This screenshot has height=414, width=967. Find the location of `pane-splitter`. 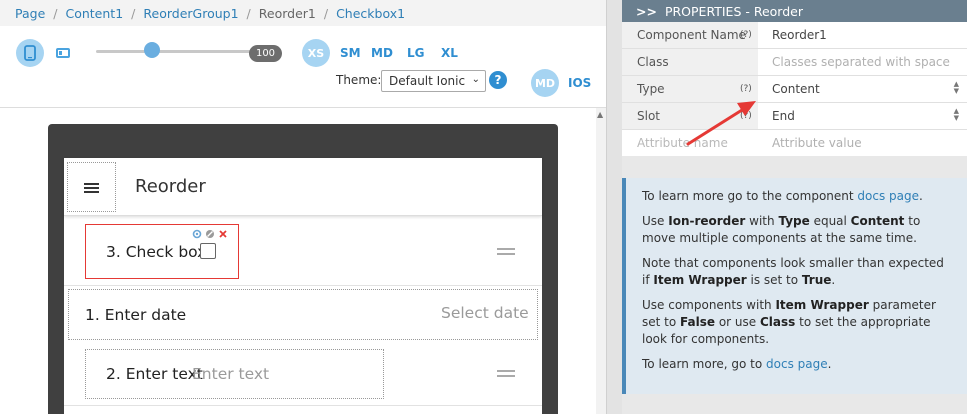

pane-splitter is located at coordinates (614, 207).